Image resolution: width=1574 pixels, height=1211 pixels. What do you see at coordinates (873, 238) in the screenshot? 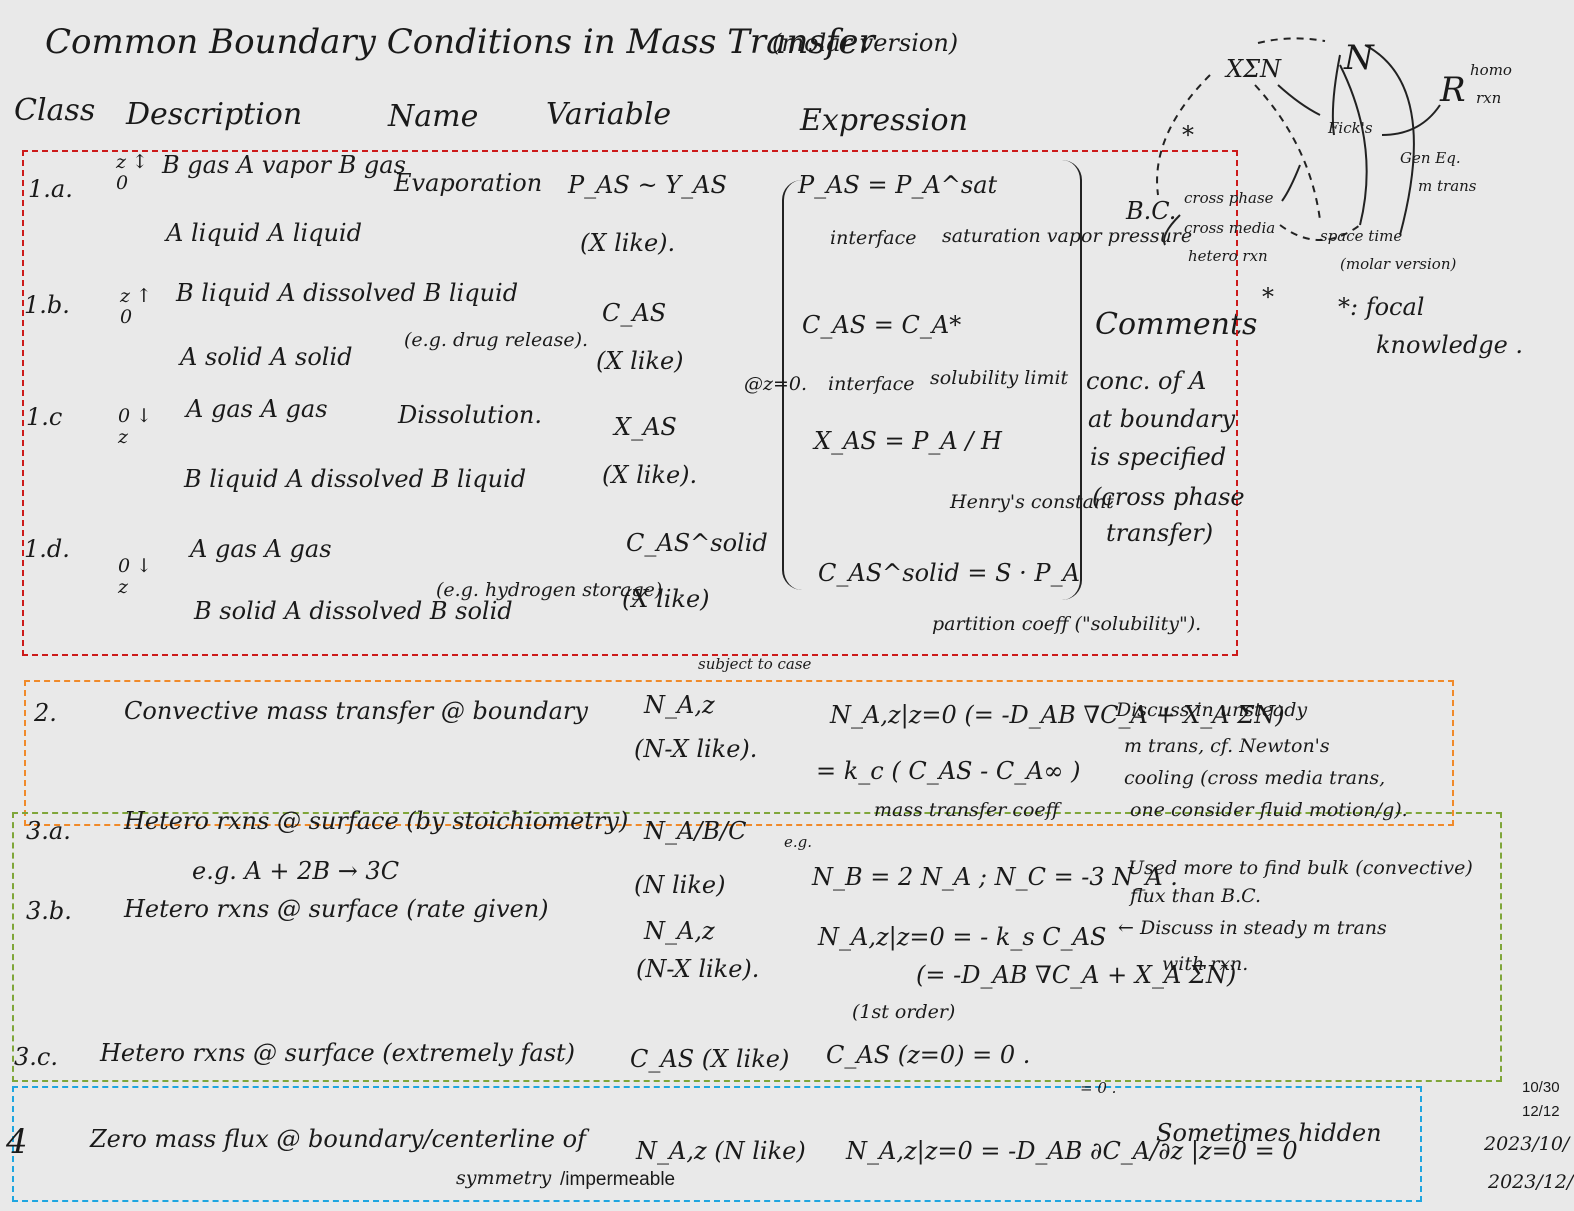
I see `row-1a-expr-note1: interface` at bounding box center [873, 238].